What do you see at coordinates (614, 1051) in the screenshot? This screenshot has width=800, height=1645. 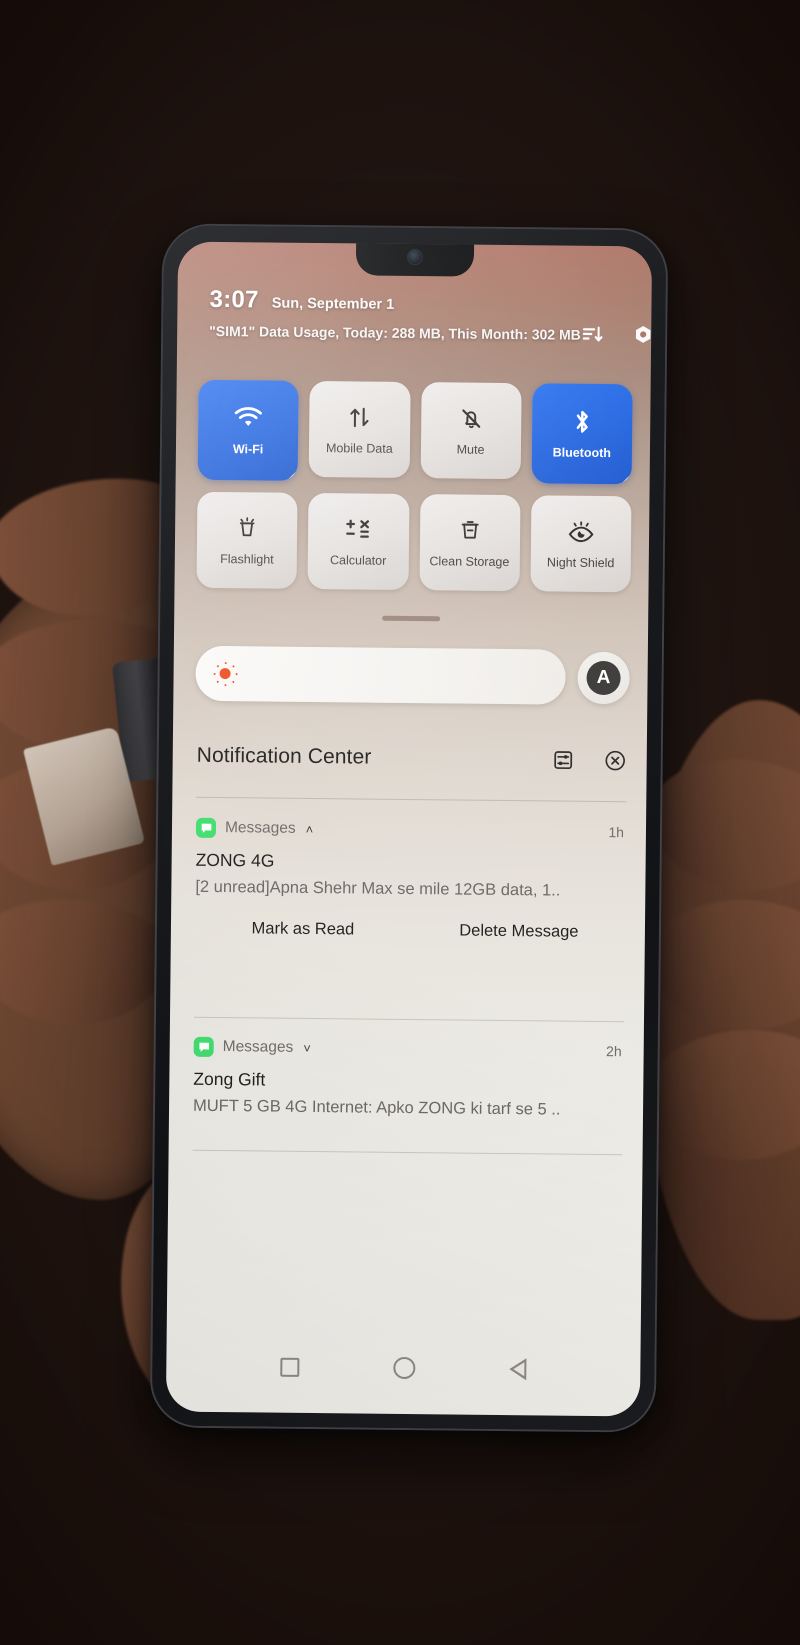 I see `notification-time: 2h` at bounding box center [614, 1051].